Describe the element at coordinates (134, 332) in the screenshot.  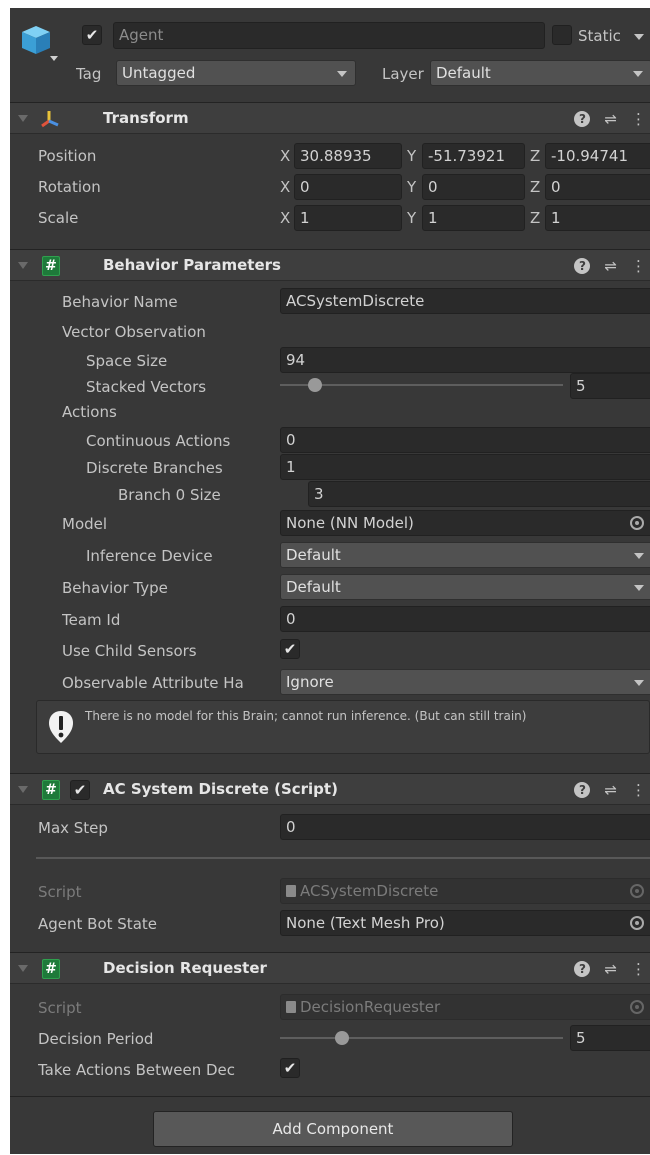
I see `vector-observation-label: Vector Observation` at that location.